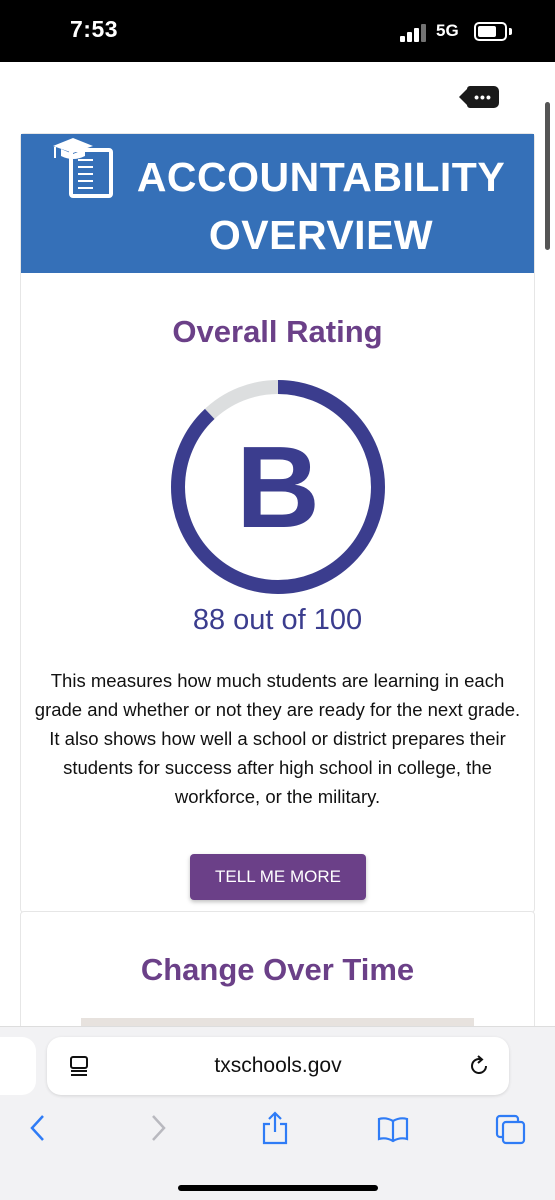 This screenshot has width=555, height=1200. I want to click on change-over-time-card: Change Over Time, so click(277, 968).